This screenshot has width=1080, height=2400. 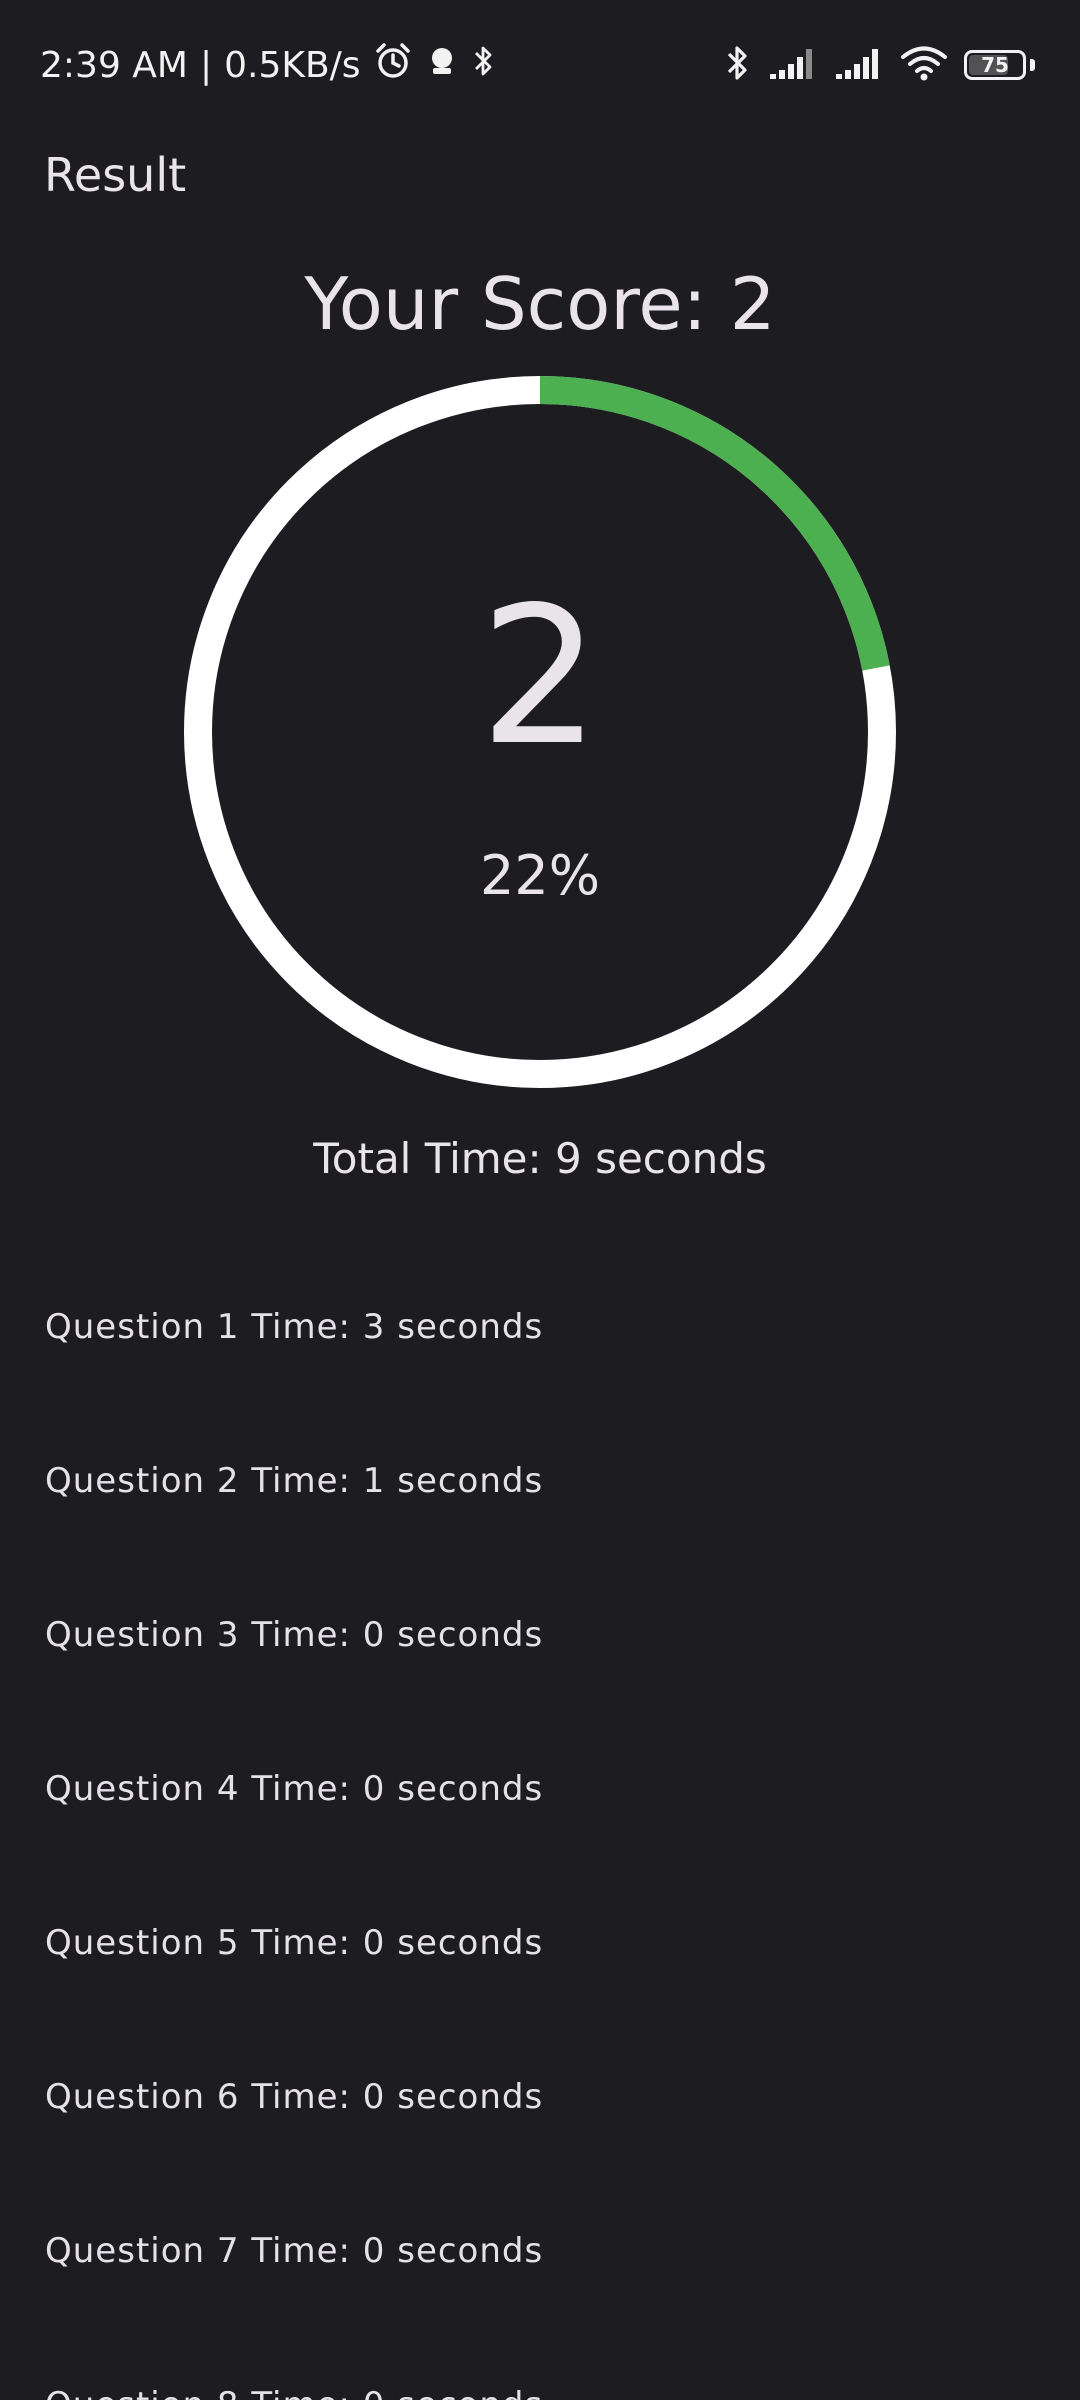 What do you see at coordinates (114, 65) in the screenshot?
I see `status-time: 2:39 AM` at bounding box center [114, 65].